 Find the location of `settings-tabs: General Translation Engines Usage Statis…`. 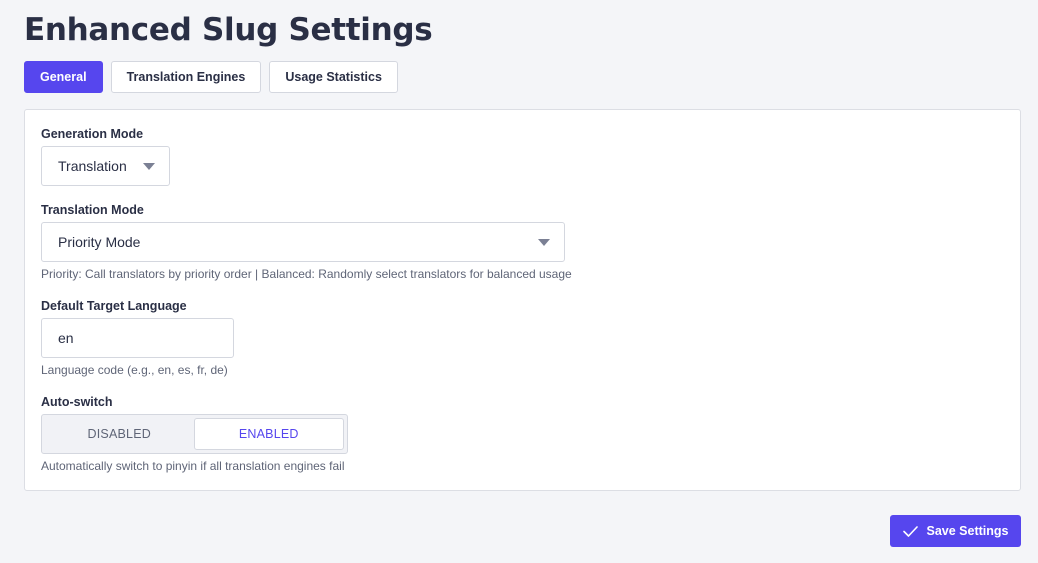

settings-tabs: General Translation Engines Usage Statis… is located at coordinates (211, 77).